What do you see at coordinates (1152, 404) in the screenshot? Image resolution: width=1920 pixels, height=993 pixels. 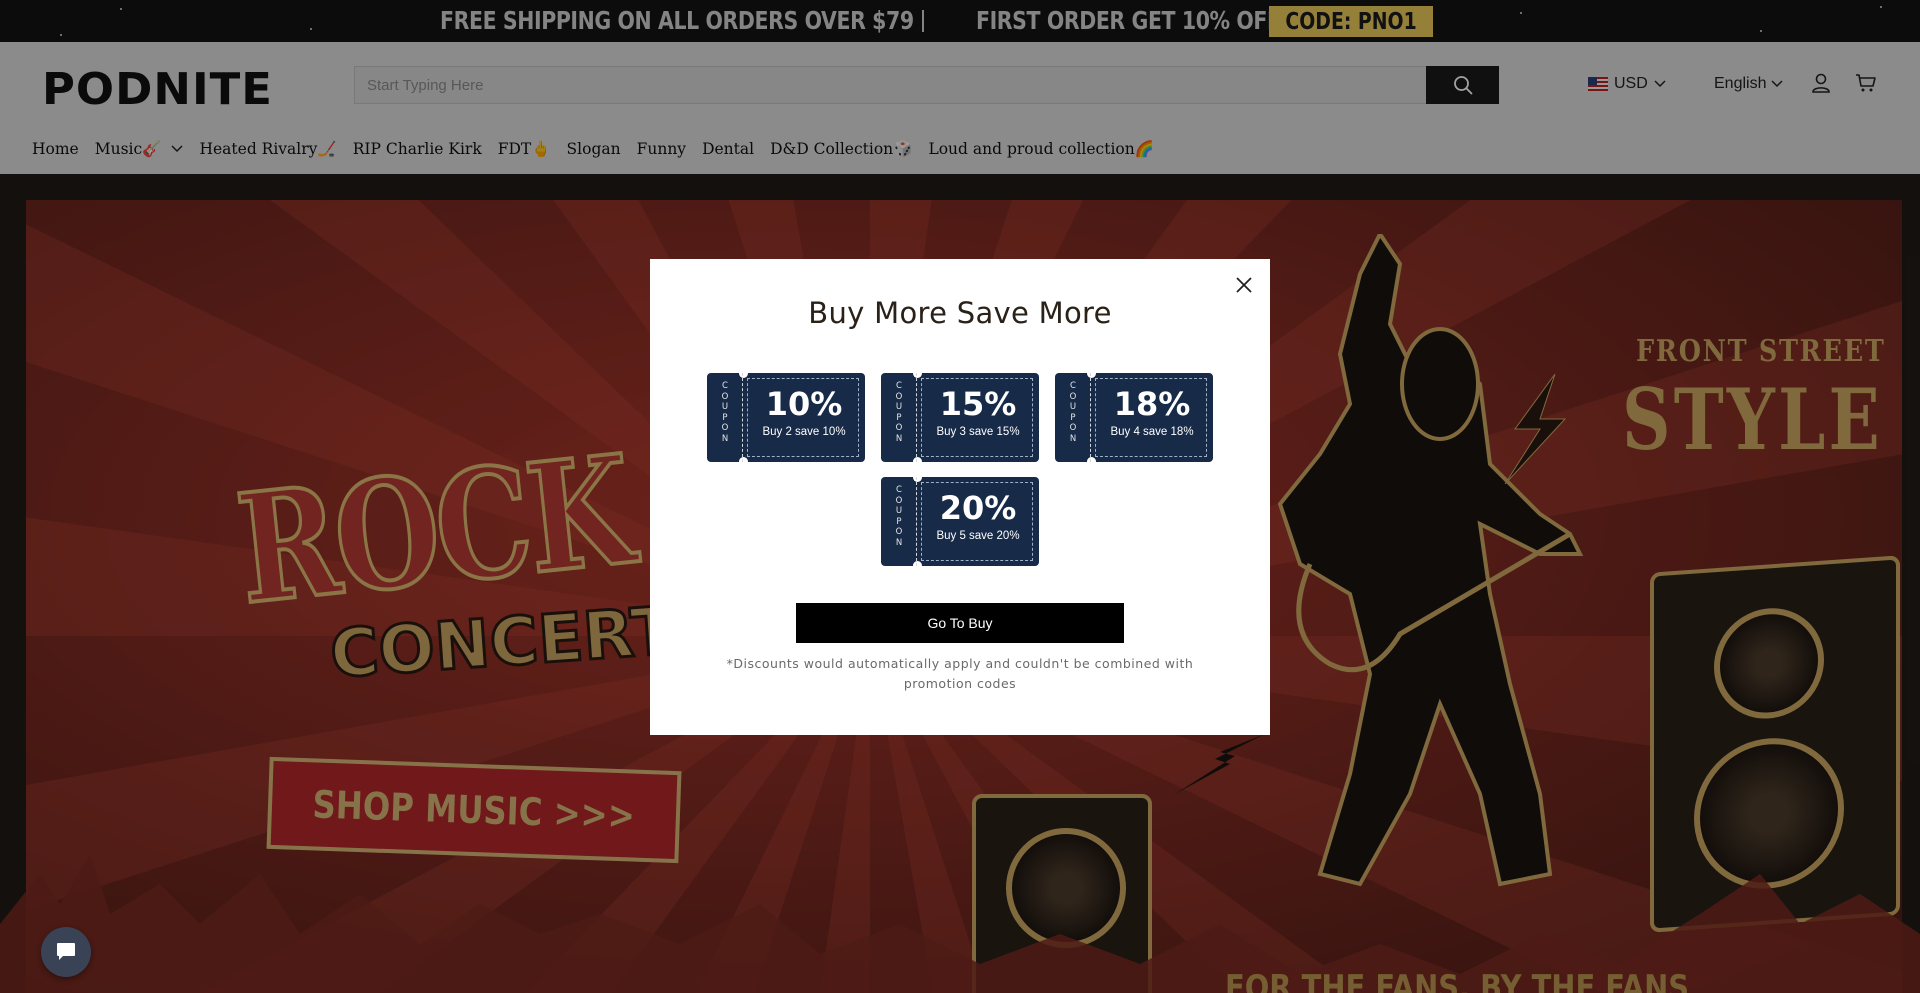 I see `coupon-percent: 18%` at bounding box center [1152, 404].